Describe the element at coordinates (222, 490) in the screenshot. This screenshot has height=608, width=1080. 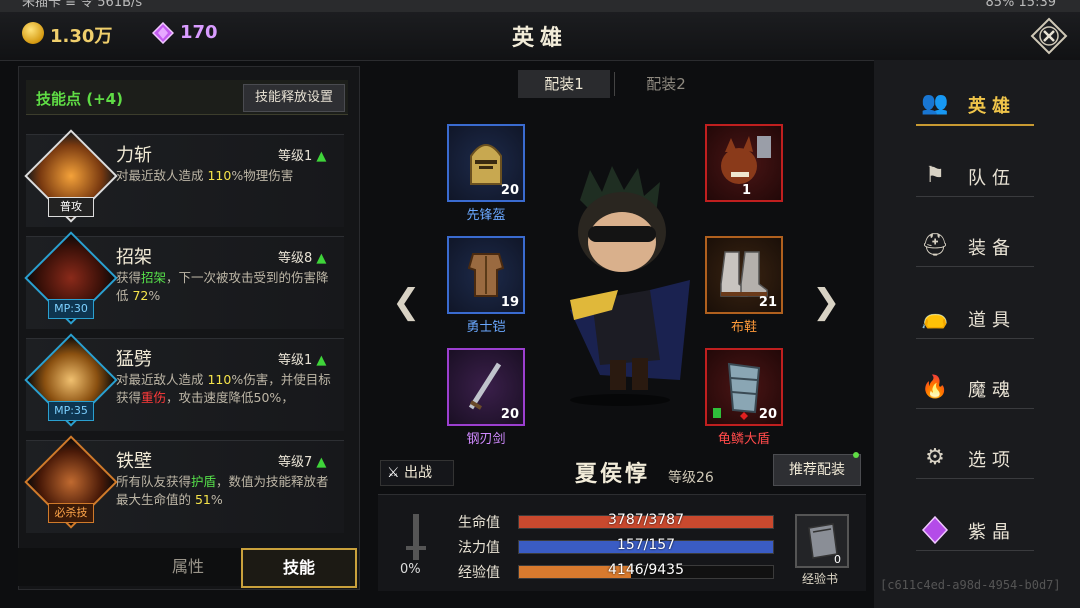
I see `skill-description: 所有队友获得护盾，数值为技能释放者最大生命值的 51%` at that location.